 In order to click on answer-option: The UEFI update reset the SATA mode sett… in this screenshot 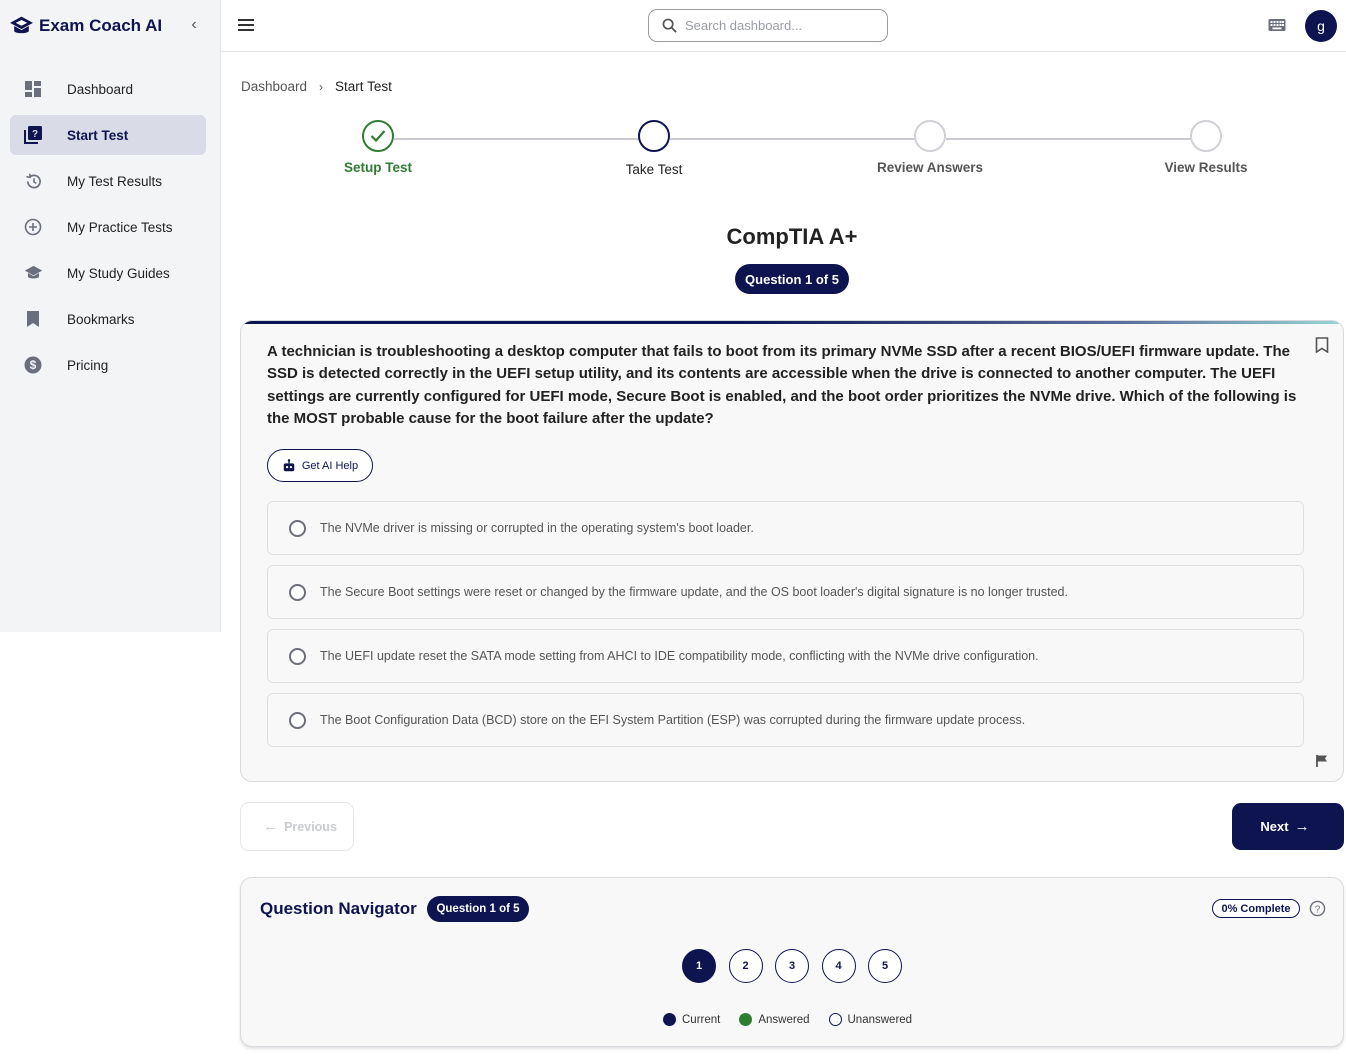, I will do `click(785, 656)`.